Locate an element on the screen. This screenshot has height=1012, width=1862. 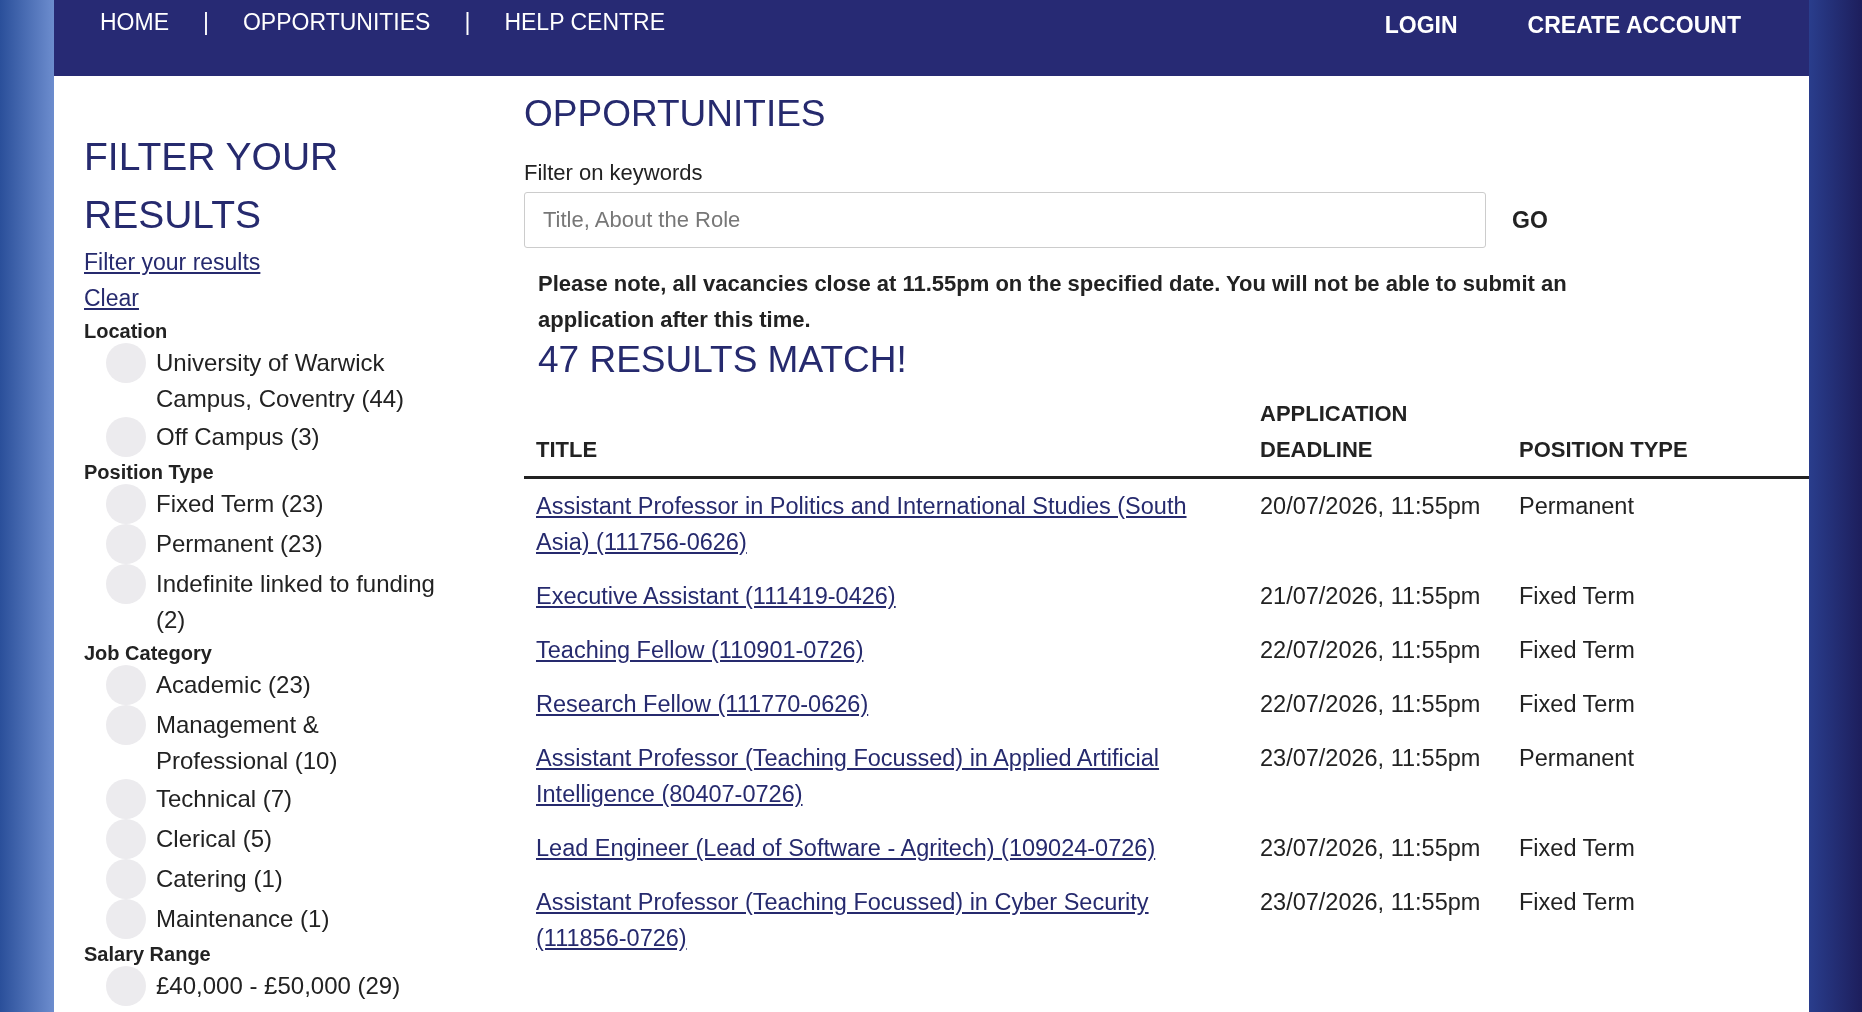
filter-group-label: Salary Range is located at coordinates (147, 954).